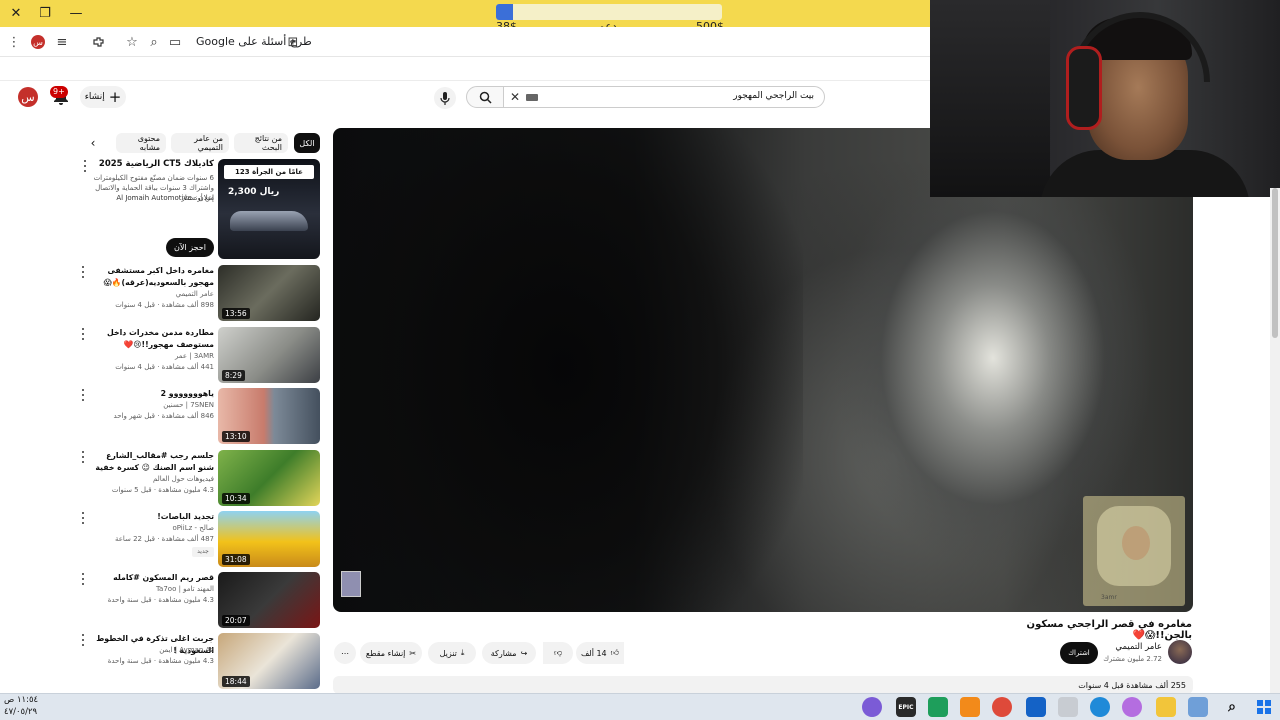 This screenshot has width=1280, height=720. What do you see at coordinates (664, 97) in the screenshot?
I see `search-input: ✕ بيت الراجحي المهجور` at bounding box center [664, 97].